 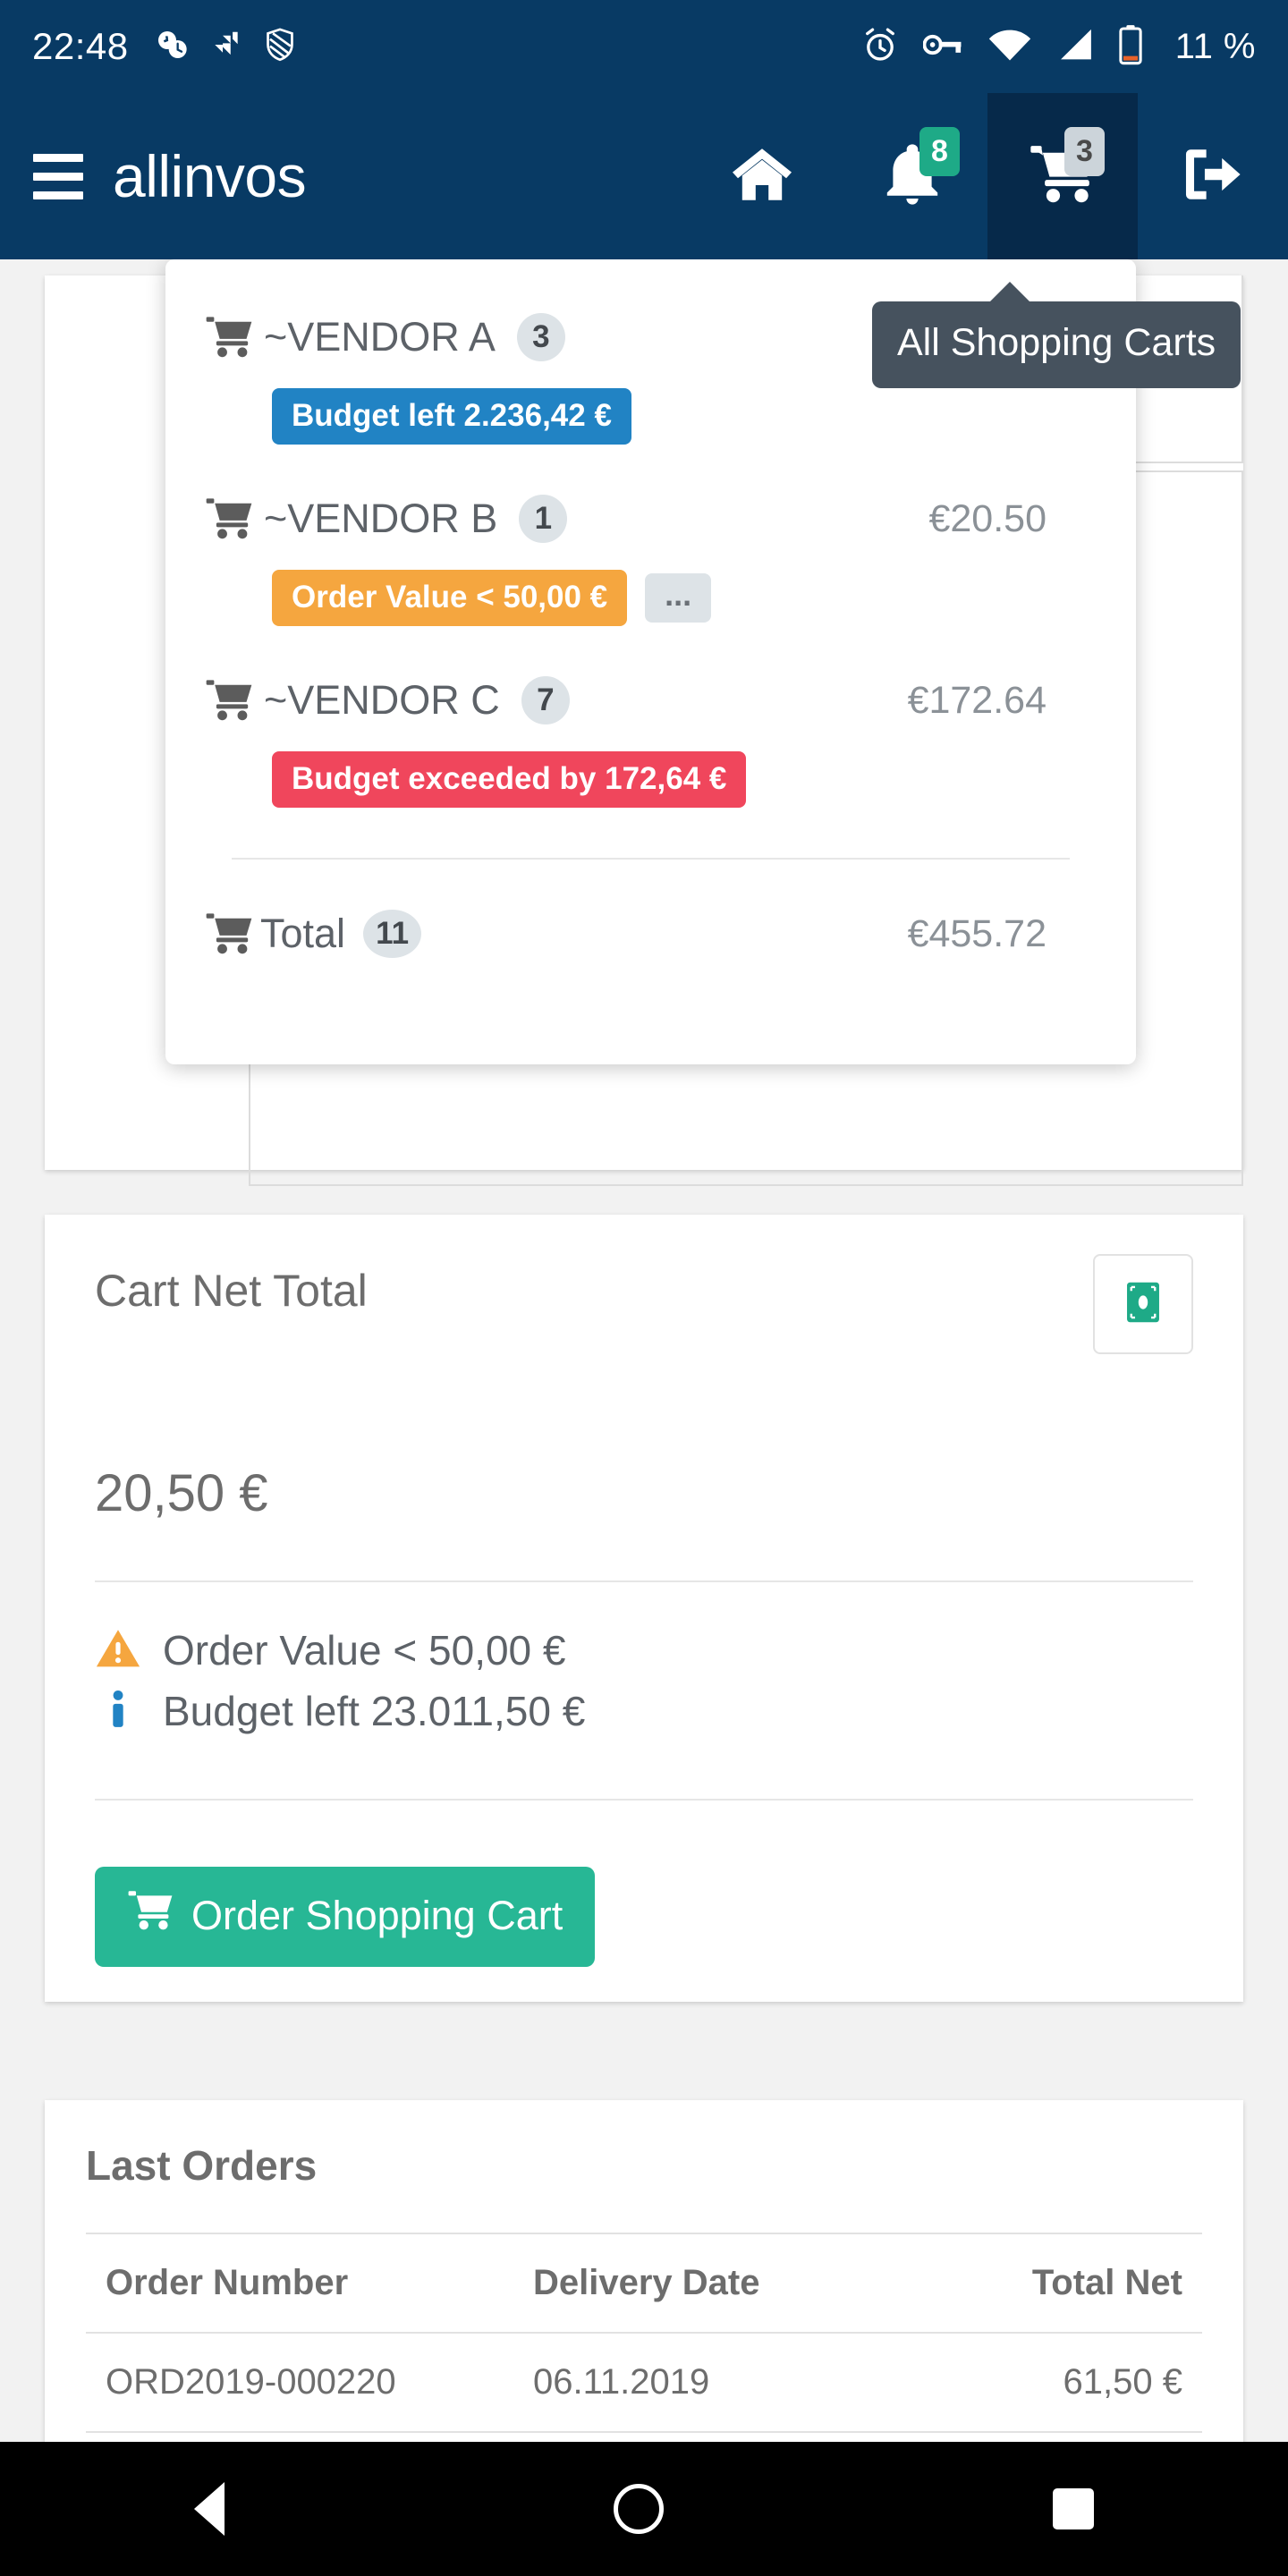 What do you see at coordinates (80, 46) in the screenshot?
I see `status-clock: 22:48` at bounding box center [80, 46].